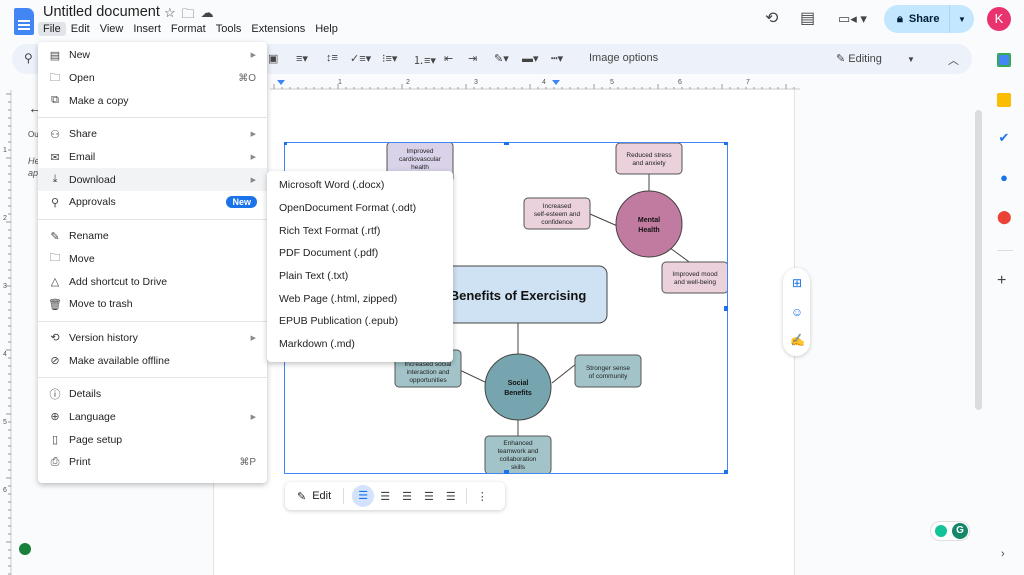 This screenshot has width=1024, height=575. Describe the element at coordinates (472, 58) in the screenshot. I see `increase-indent-icon: ⇥` at that location.